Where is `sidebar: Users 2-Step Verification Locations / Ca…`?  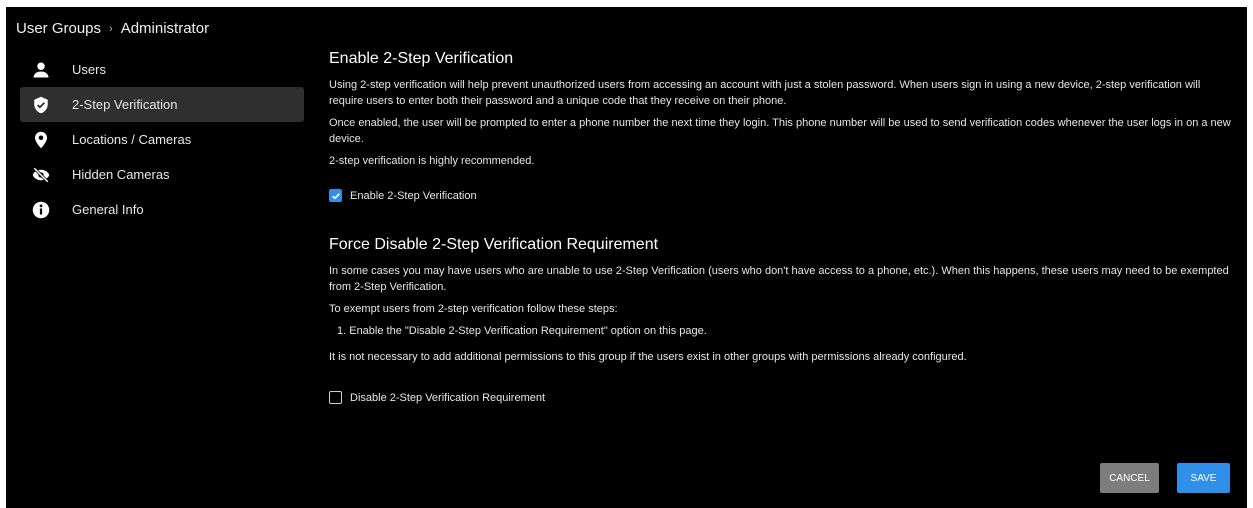 sidebar: Users 2-Step Verification Locations / Ca… is located at coordinates (162, 139).